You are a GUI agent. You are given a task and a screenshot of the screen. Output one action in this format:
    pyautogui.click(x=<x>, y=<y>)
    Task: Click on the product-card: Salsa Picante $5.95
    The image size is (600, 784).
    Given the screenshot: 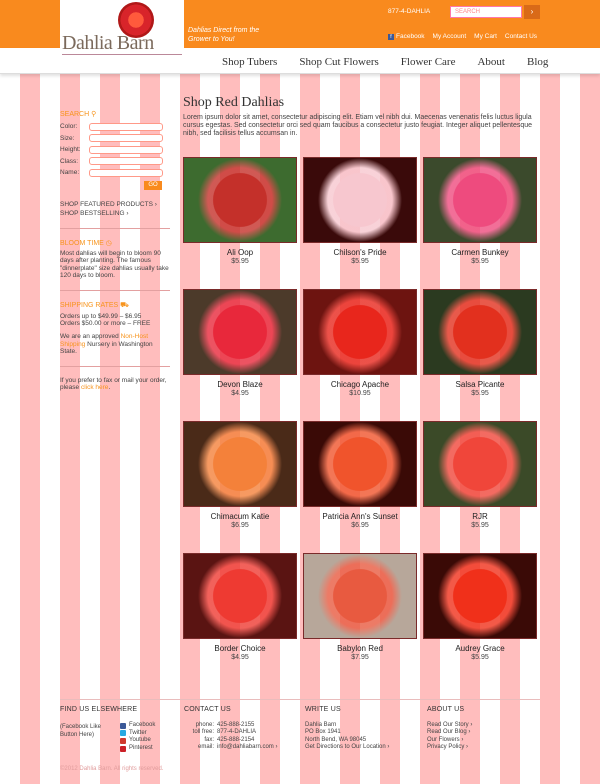 What is the action you would take?
    pyautogui.click(x=480, y=344)
    